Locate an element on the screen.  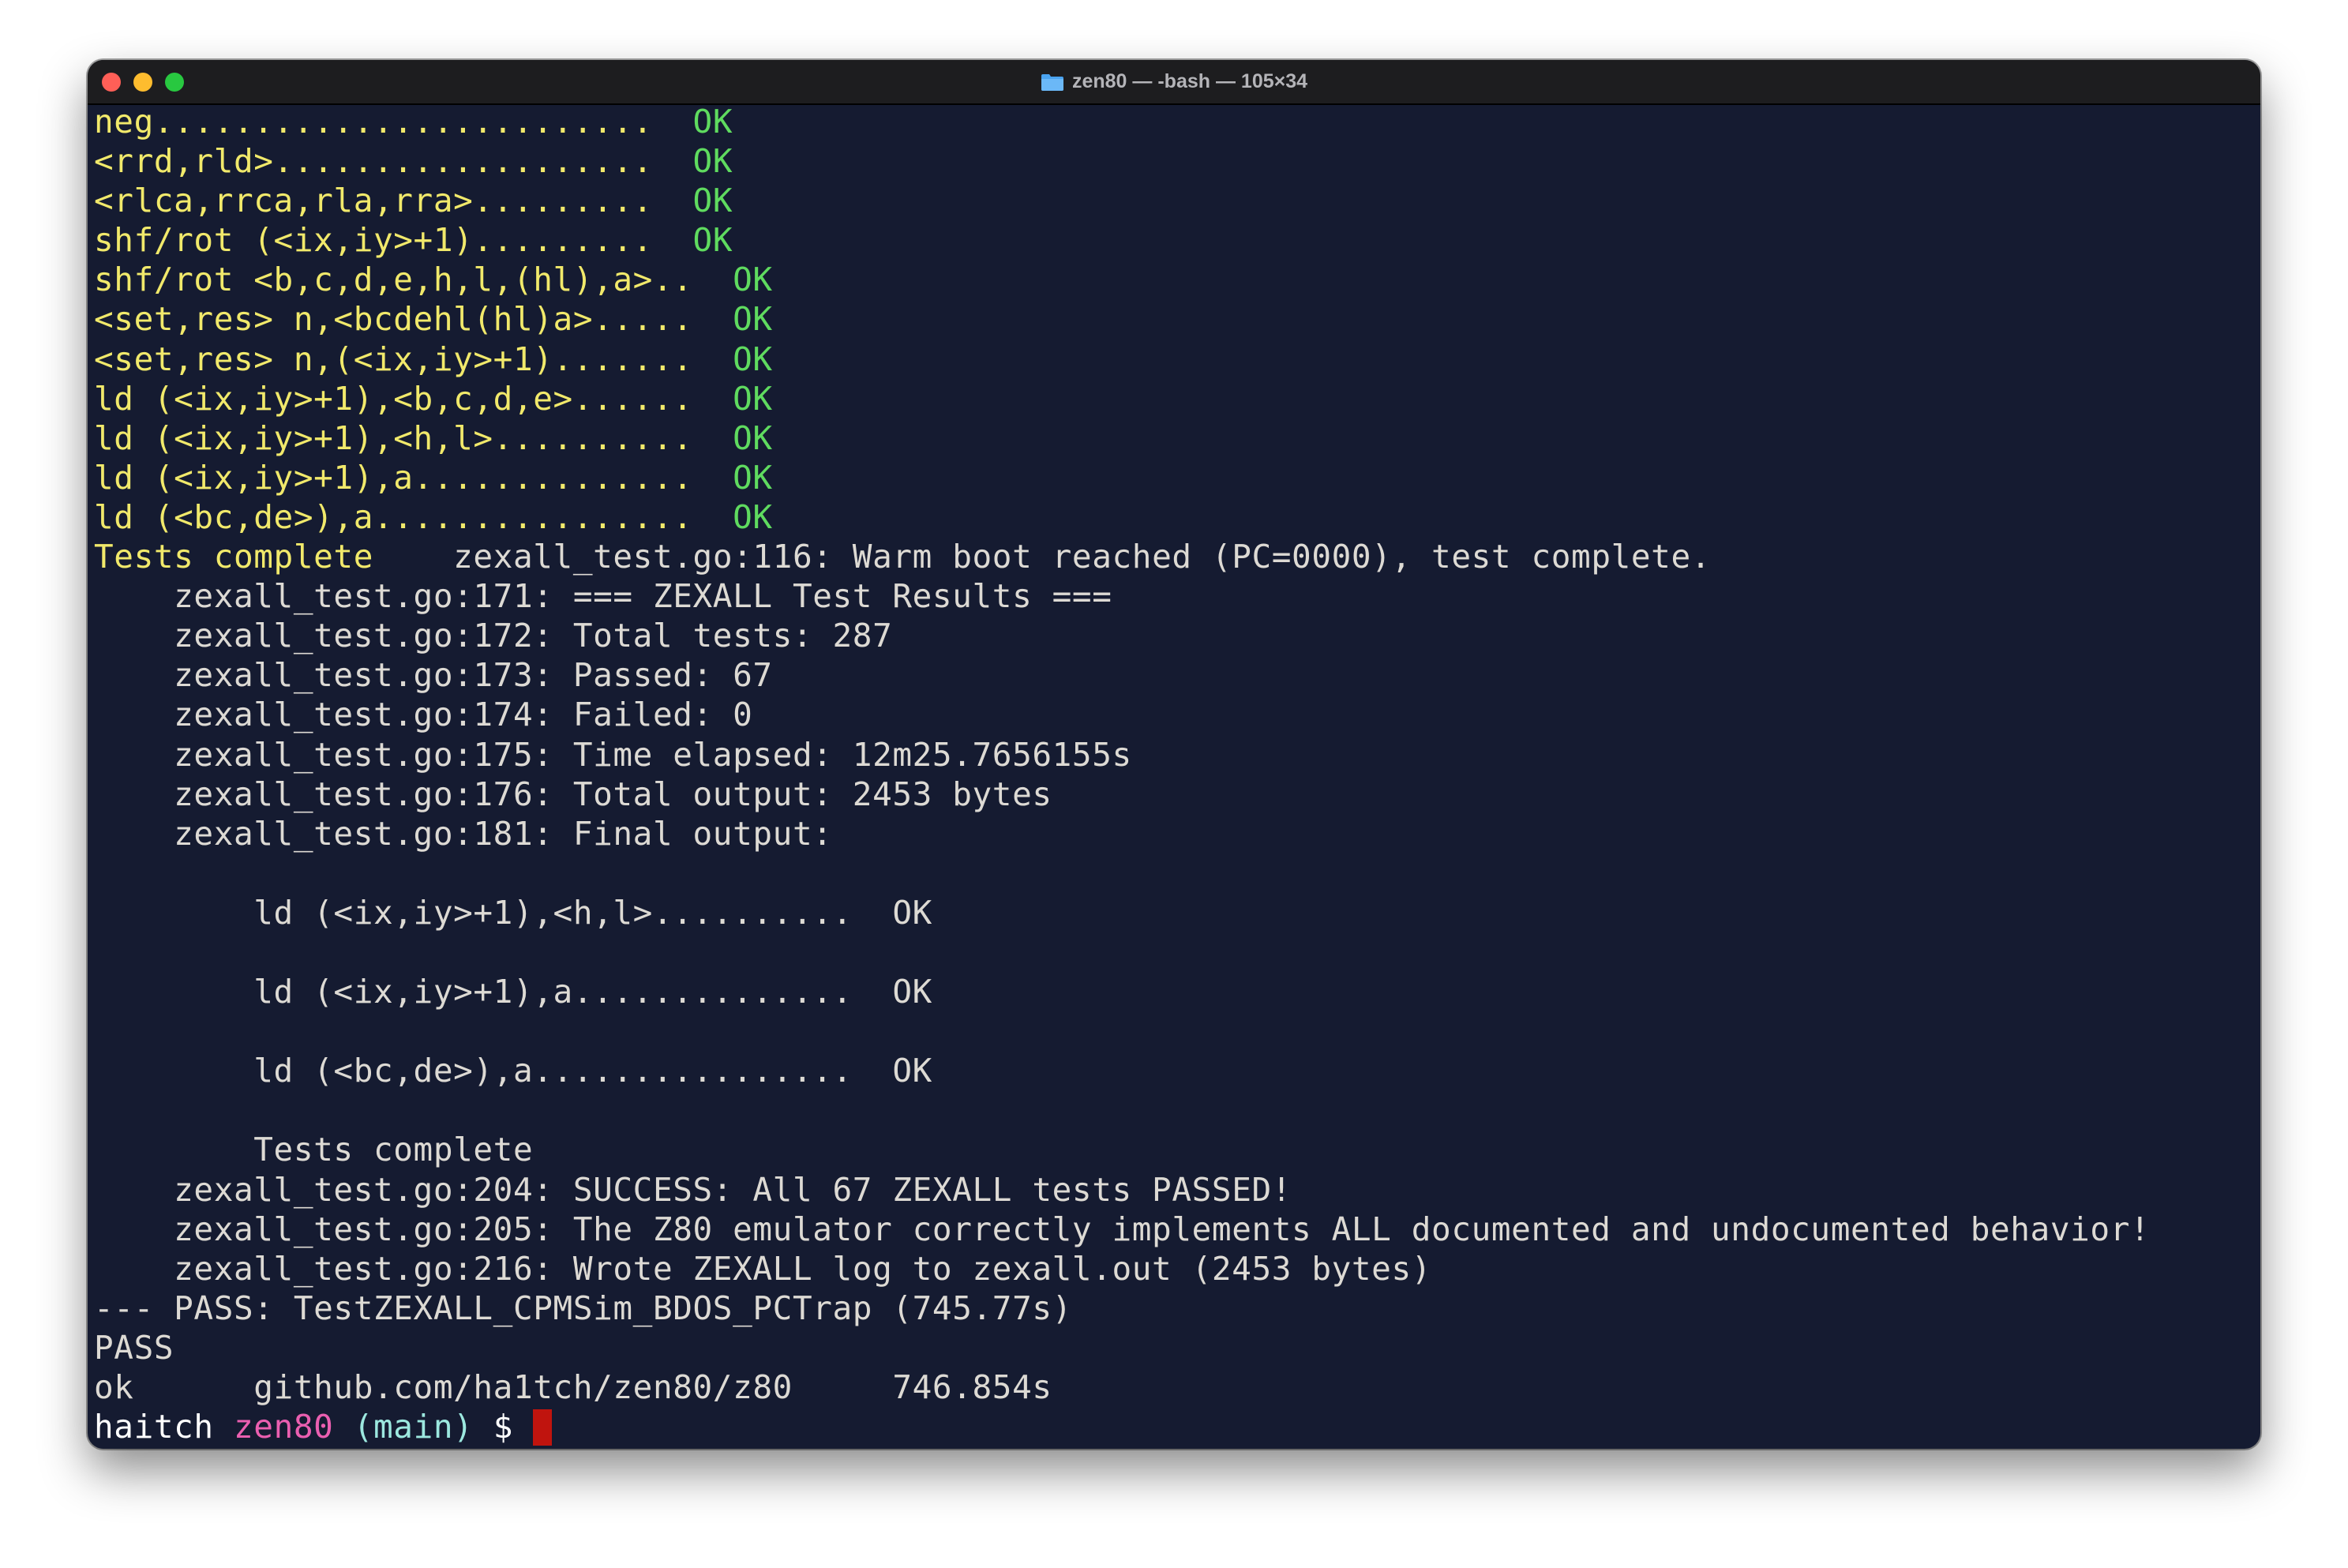
terminal-line: neg......................... OK is located at coordinates (1177, 121).